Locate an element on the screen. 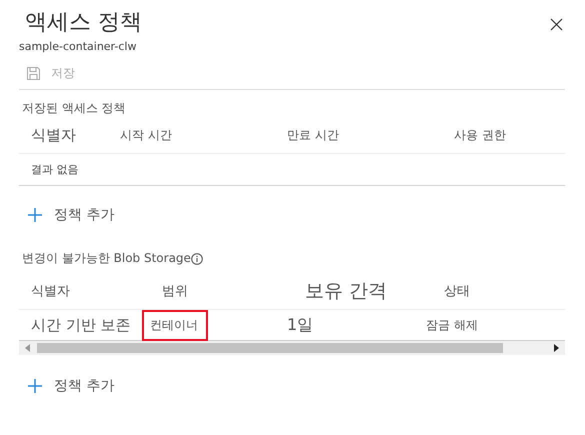 Image resolution: width=585 pixels, height=435 pixels. section-title: 저장된 액세스 정책 is located at coordinates (74, 108).